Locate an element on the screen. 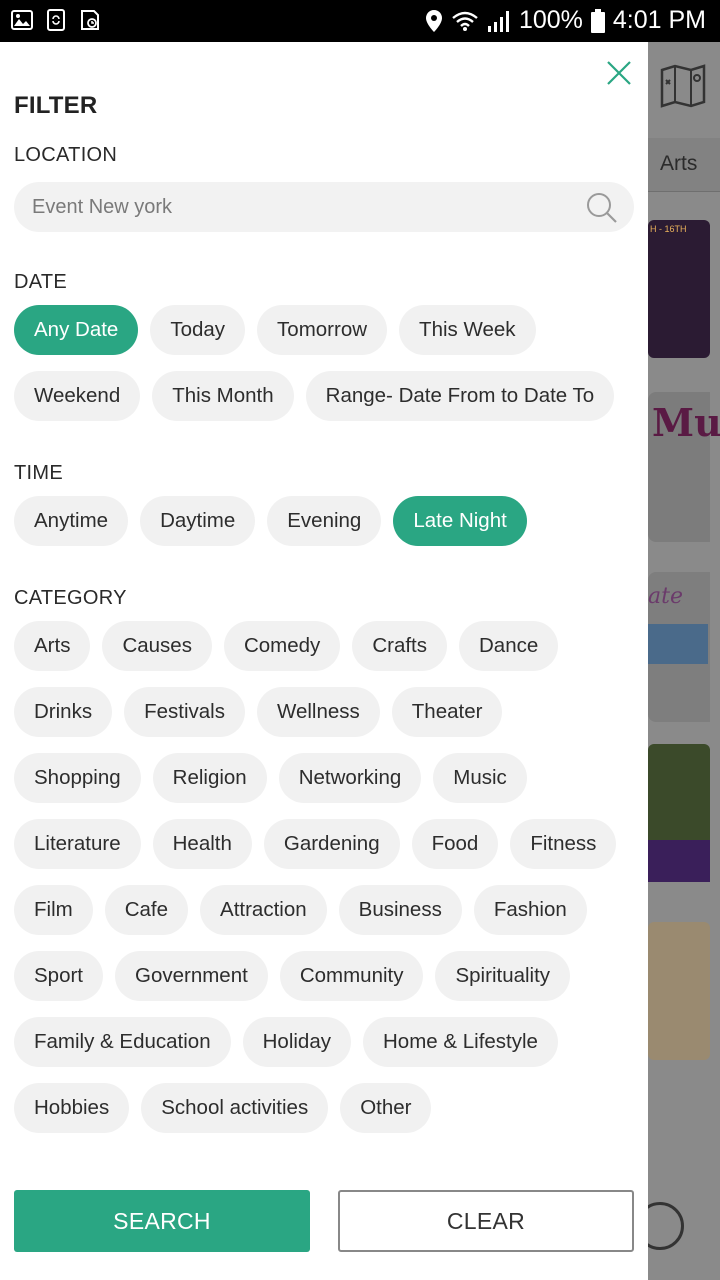 Image resolution: width=720 pixels, height=1280 pixels. category-chip: Wellness is located at coordinates (318, 712).